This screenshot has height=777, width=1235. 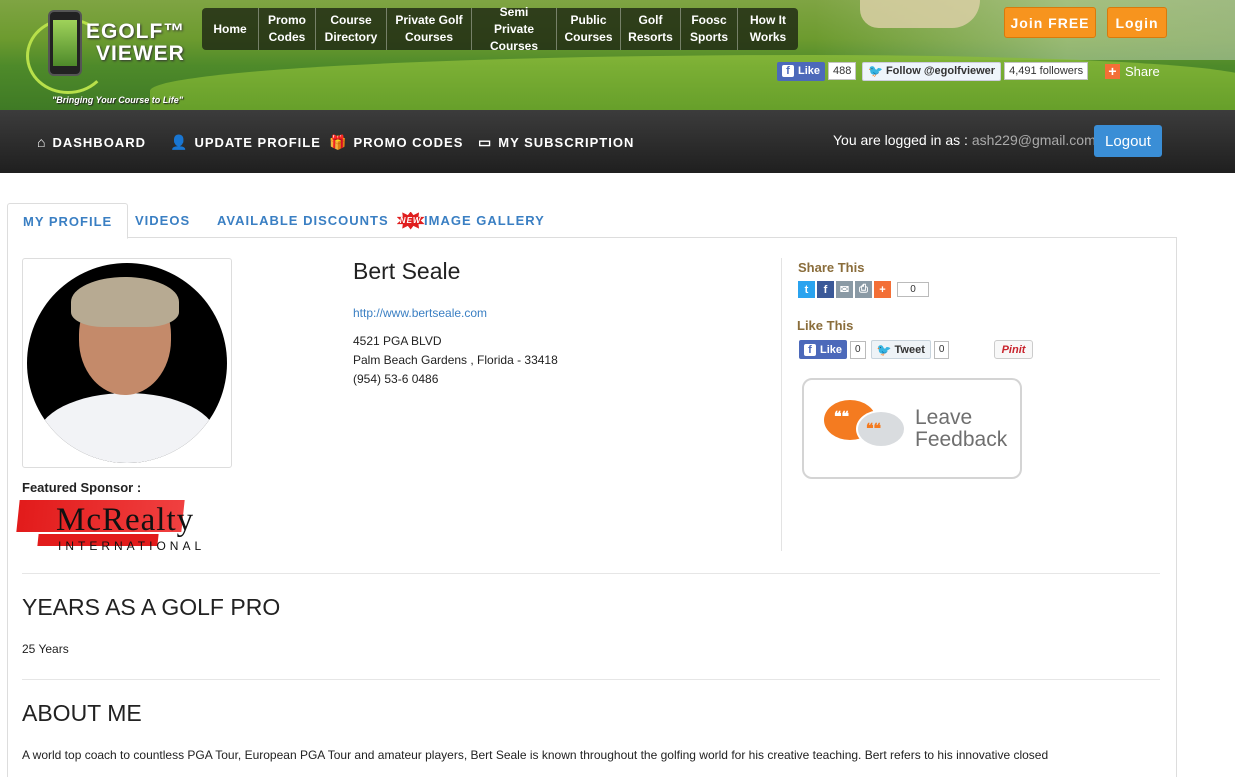 I want to click on header-facebook-like: f Like 488, so click(x=817, y=71).